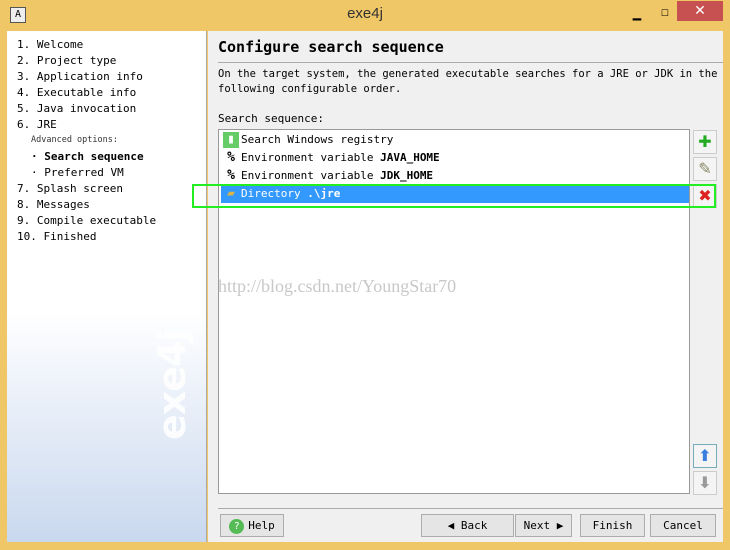  I want to click on edit-button: ✎, so click(705, 169).